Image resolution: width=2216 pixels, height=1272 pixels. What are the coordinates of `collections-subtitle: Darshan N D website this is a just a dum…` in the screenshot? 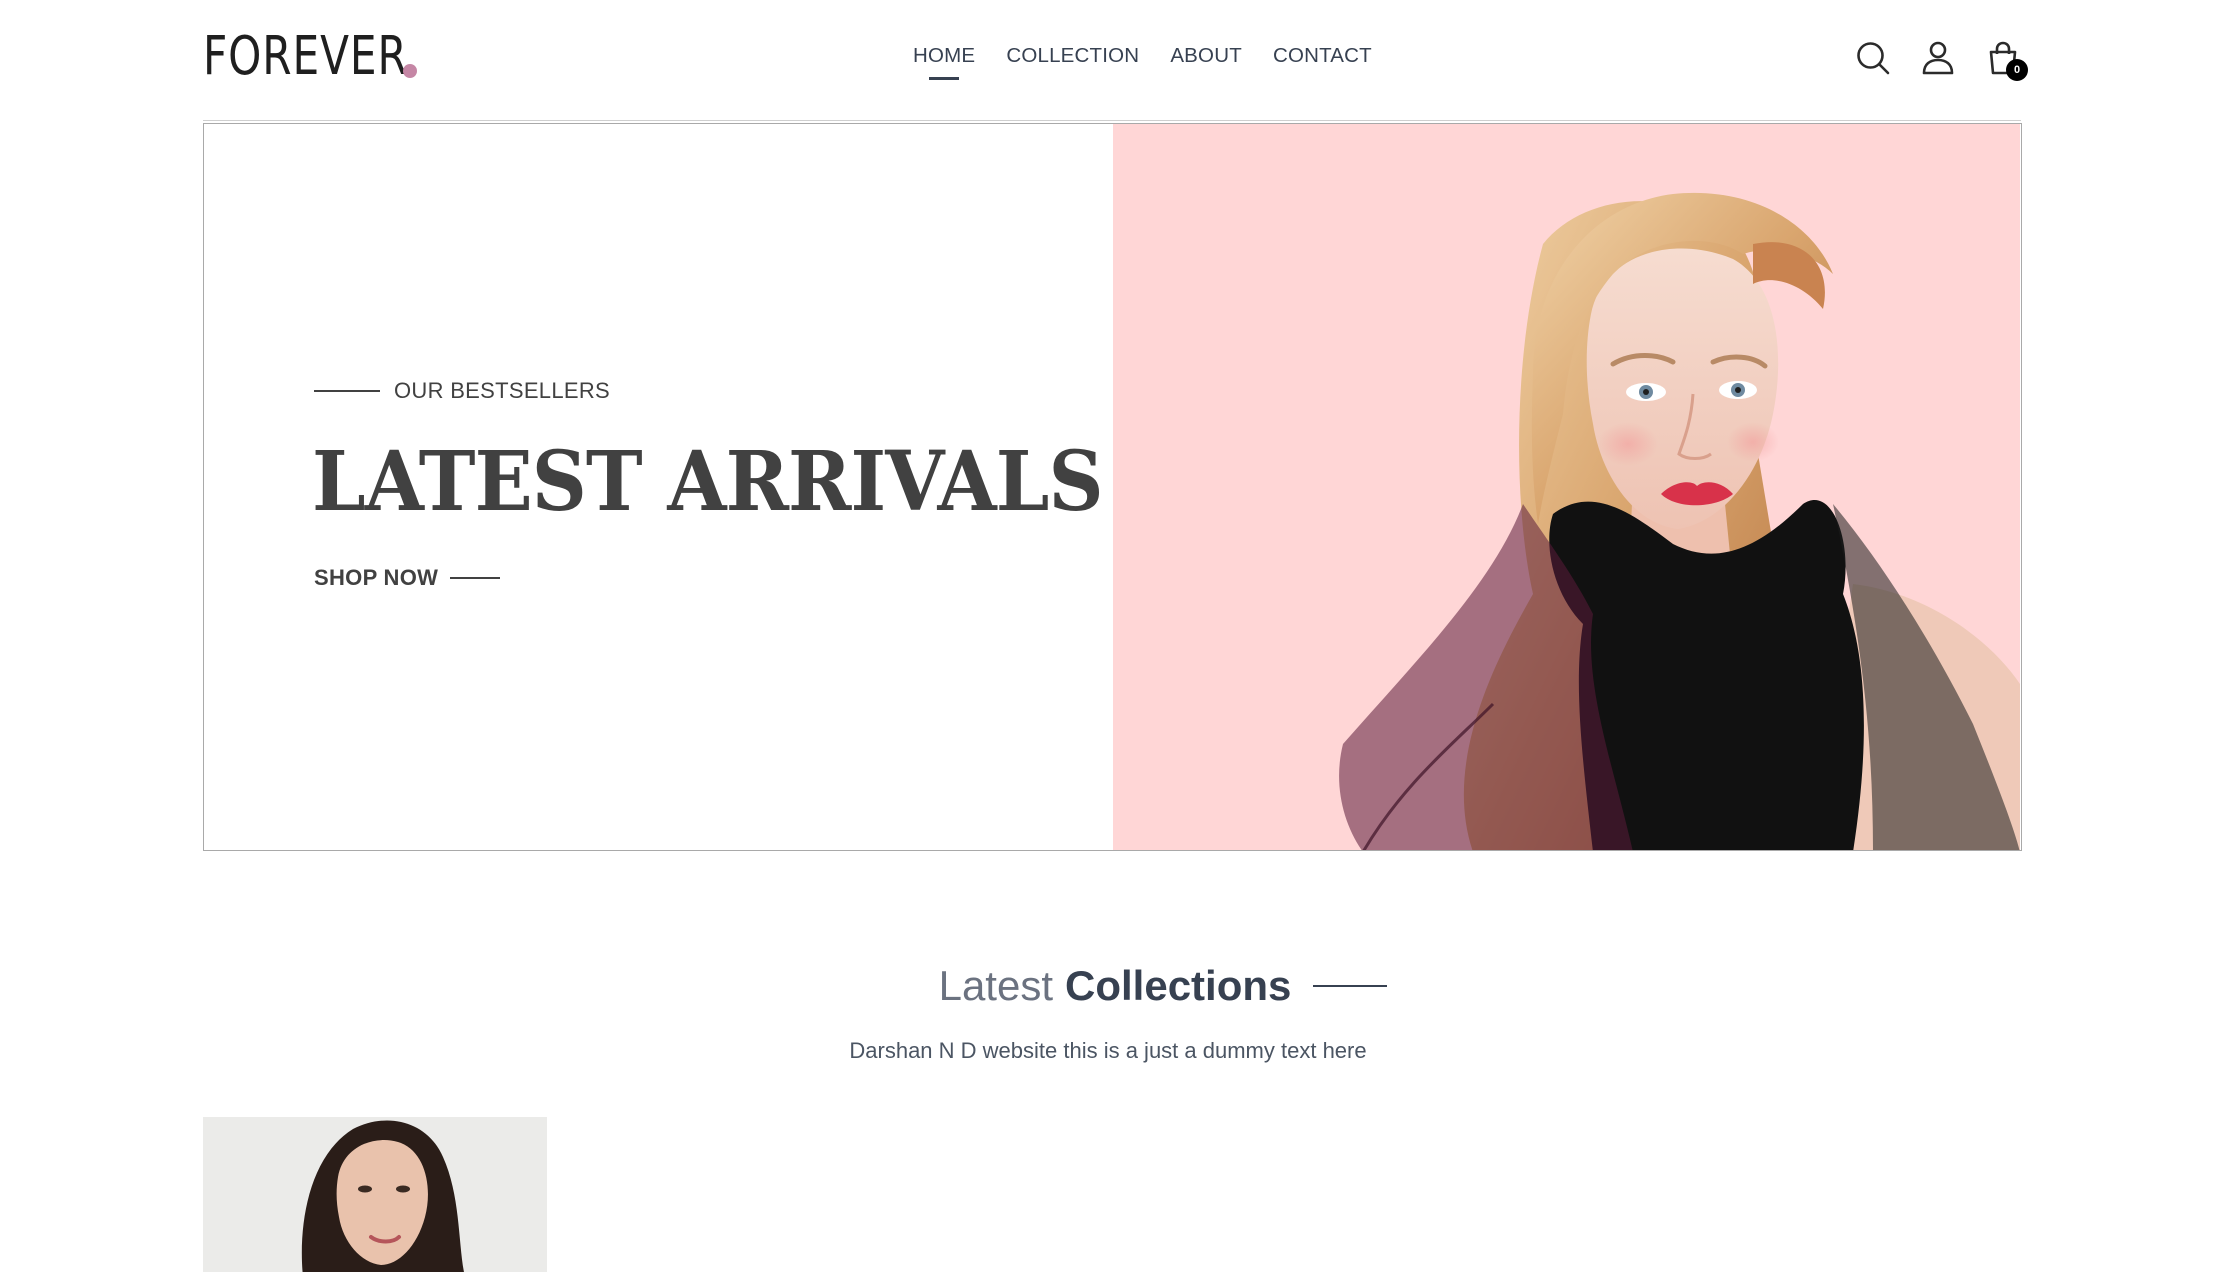 It's located at (1108, 1050).